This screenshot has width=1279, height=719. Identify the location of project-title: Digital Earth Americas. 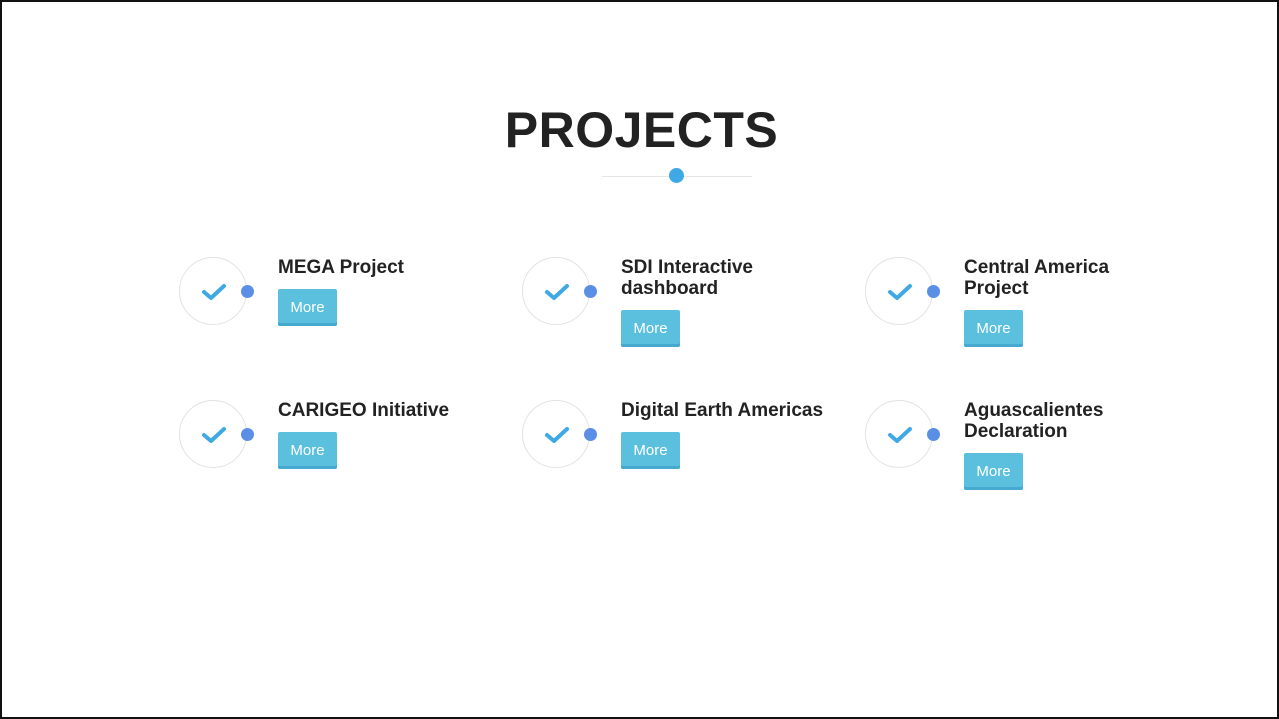
(722, 410).